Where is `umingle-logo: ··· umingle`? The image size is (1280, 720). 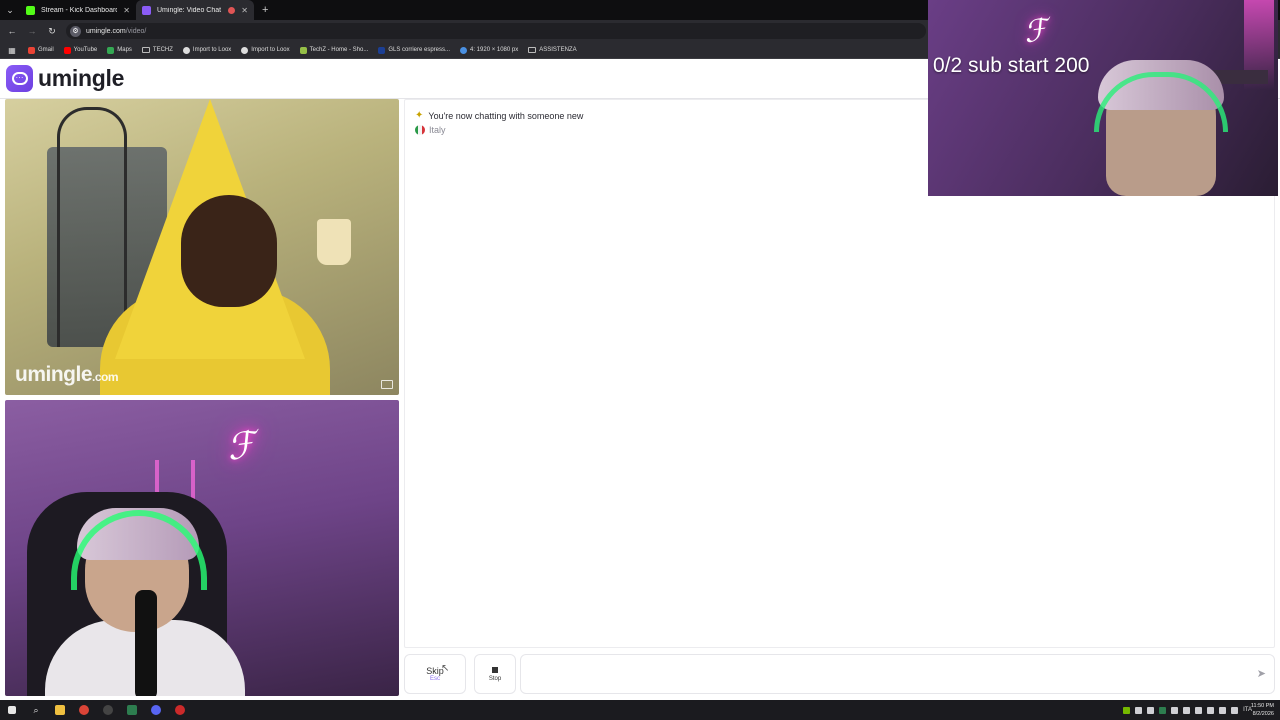 umingle-logo: ··· umingle is located at coordinates (65, 78).